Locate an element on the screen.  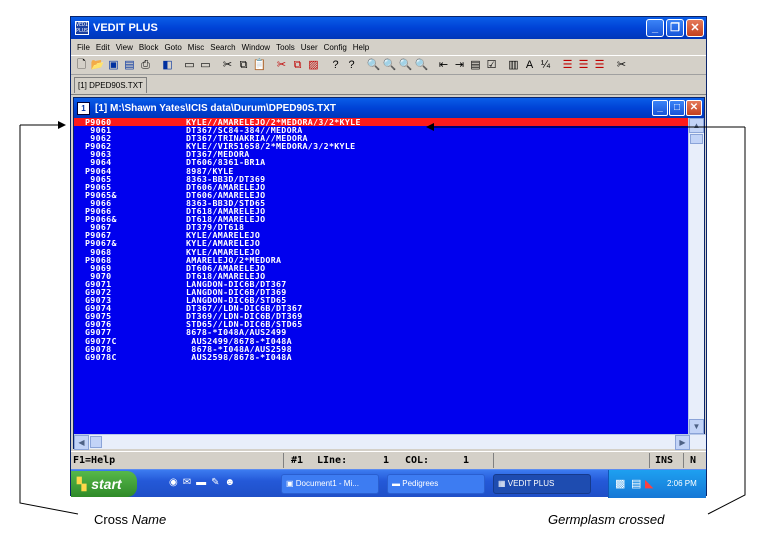
left-callout-line is located at coordinates (49, 320).